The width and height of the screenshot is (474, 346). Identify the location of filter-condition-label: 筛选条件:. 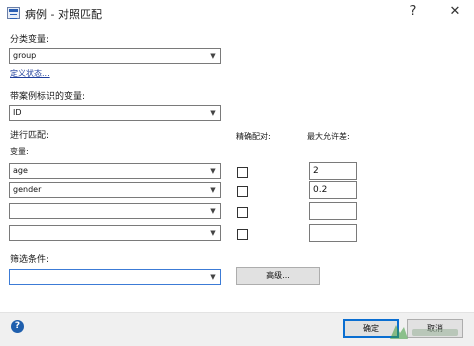
(30, 260).